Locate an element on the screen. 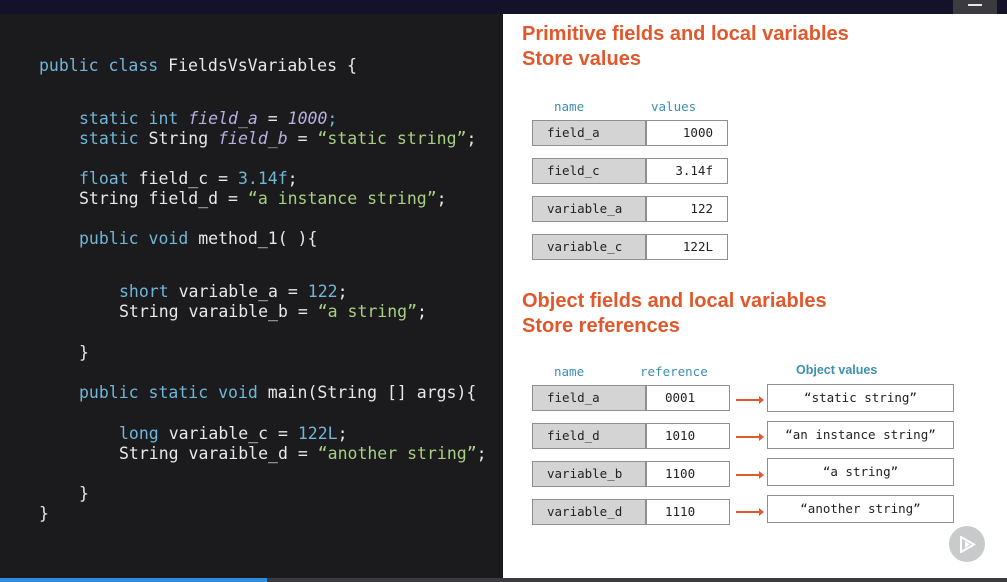 The width and height of the screenshot is (1007, 582). progress-bar is located at coordinates (503, 580).